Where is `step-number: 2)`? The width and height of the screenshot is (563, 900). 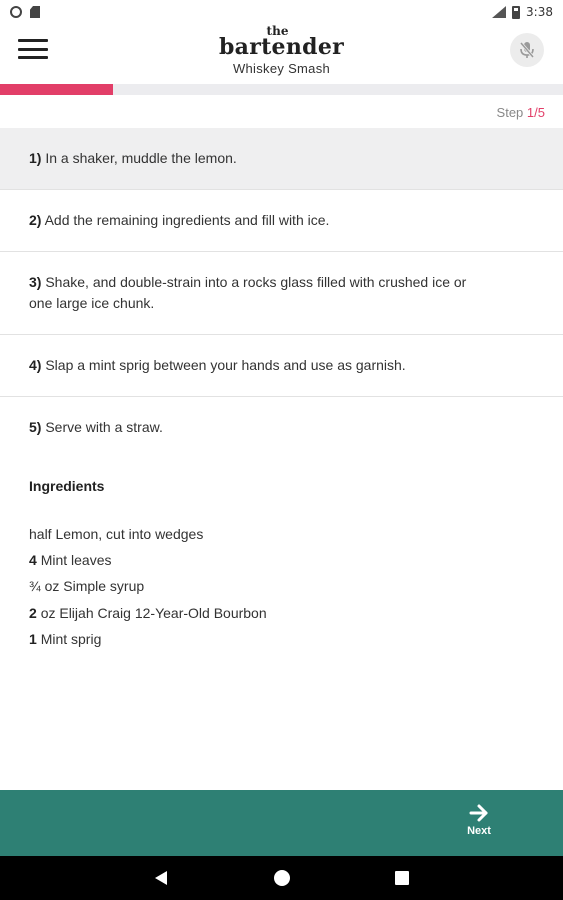 step-number: 2) is located at coordinates (35, 220).